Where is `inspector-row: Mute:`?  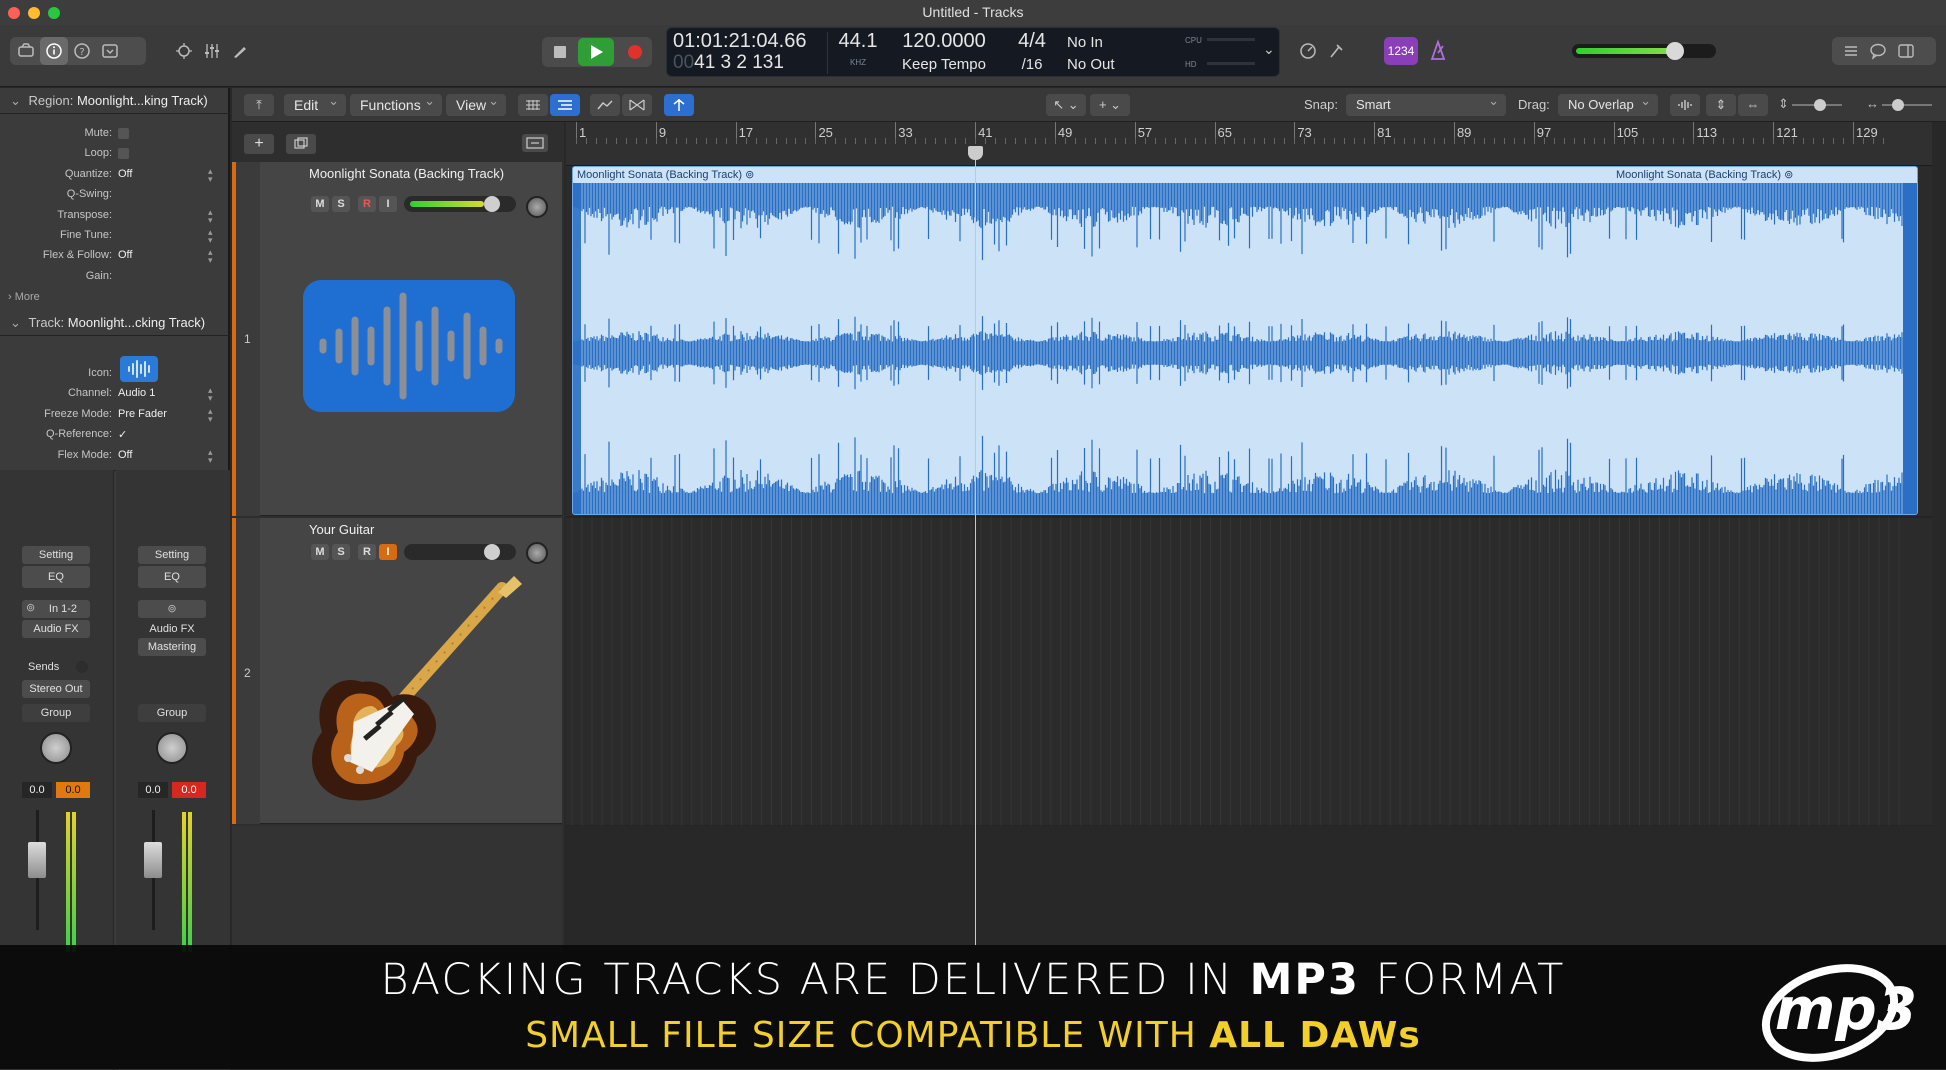
inspector-row: Mute: is located at coordinates (115, 134).